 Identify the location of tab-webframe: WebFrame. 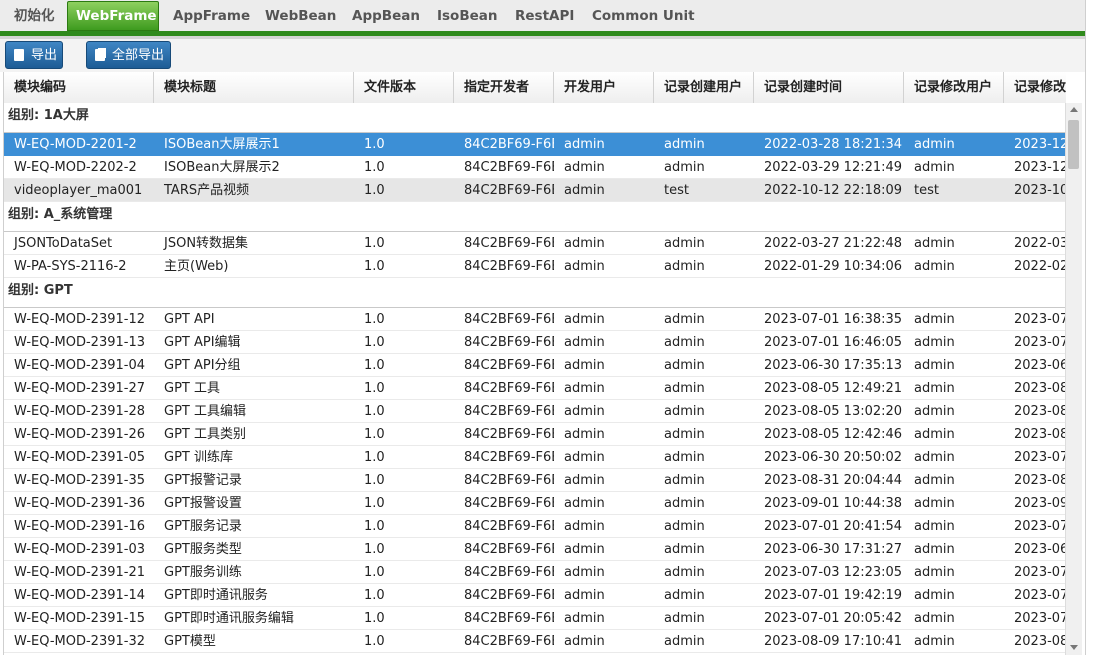
(113, 16).